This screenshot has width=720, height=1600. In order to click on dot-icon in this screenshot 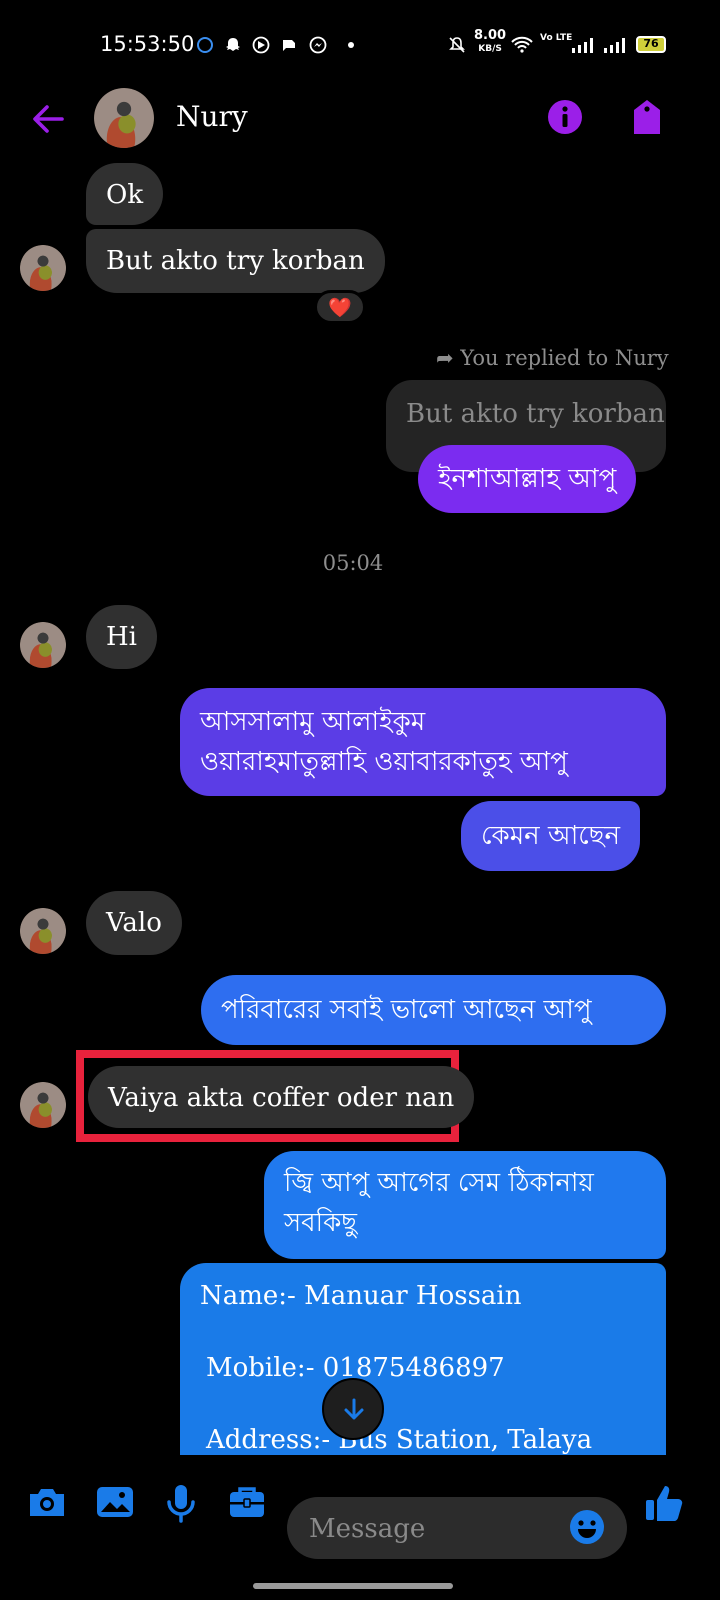, I will do `click(351, 45)`.